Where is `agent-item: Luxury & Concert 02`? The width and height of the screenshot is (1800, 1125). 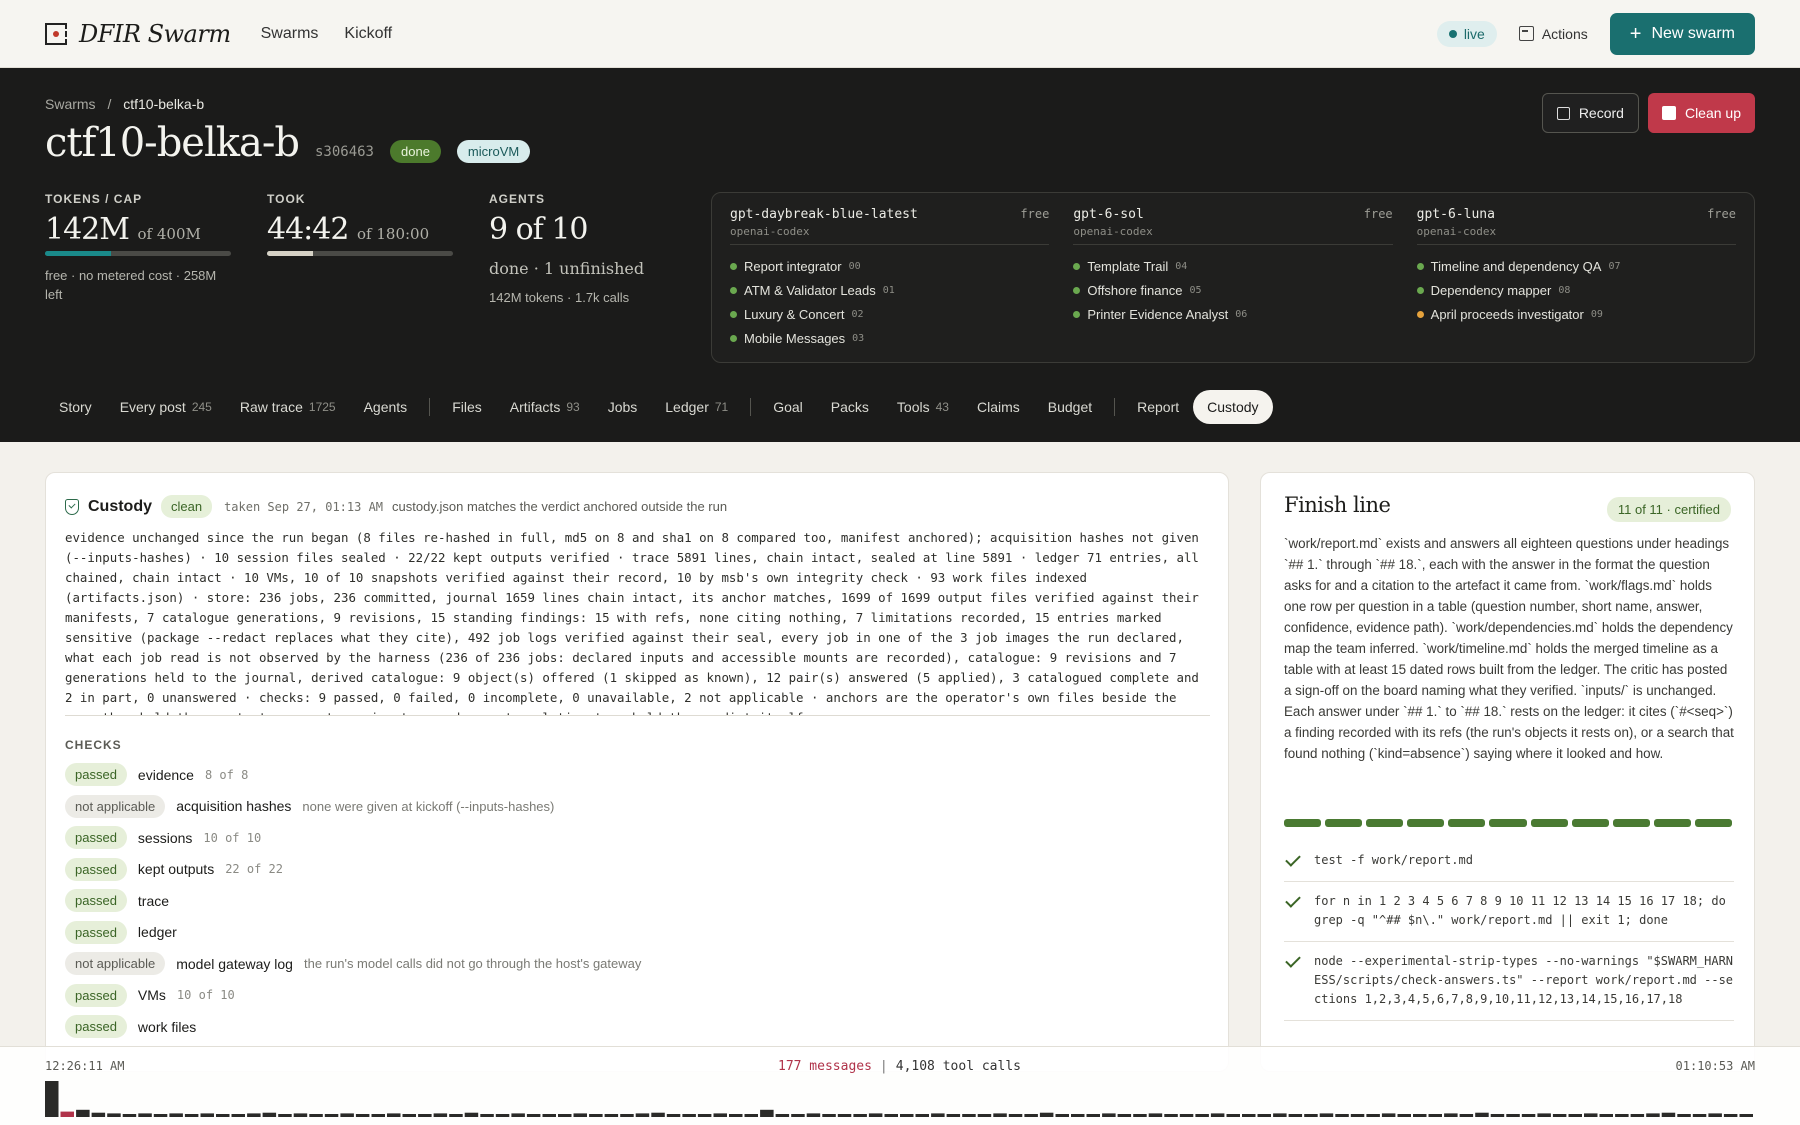 agent-item: Luxury & Concert 02 is located at coordinates (889, 314).